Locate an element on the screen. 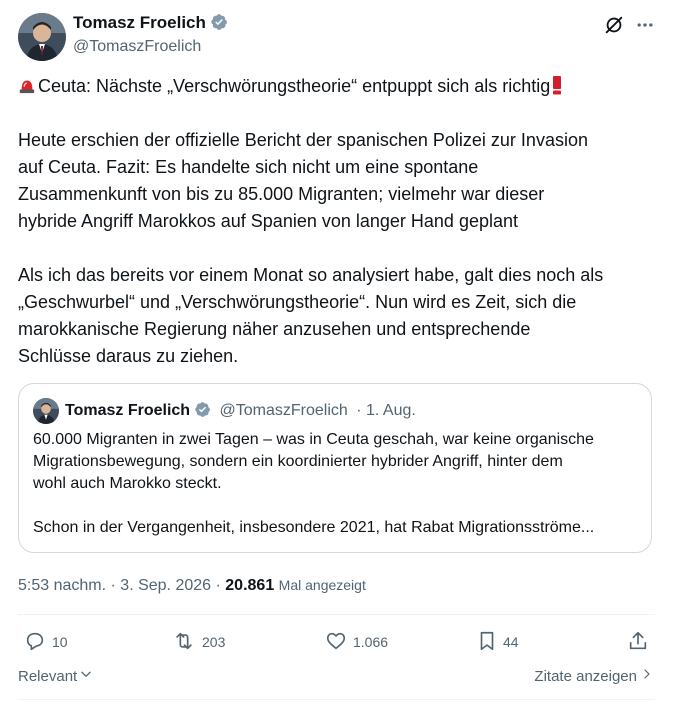 This screenshot has width=673, height=701. bookmark-button: 44 is located at coordinates (498, 642).